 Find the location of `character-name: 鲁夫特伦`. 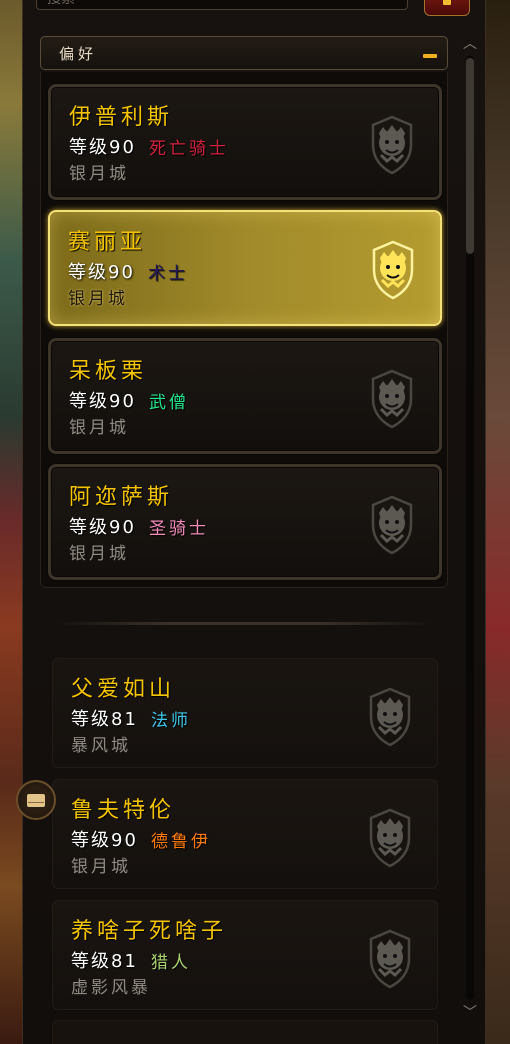

character-name: 鲁夫特伦 is located at coordinates (123, 810).